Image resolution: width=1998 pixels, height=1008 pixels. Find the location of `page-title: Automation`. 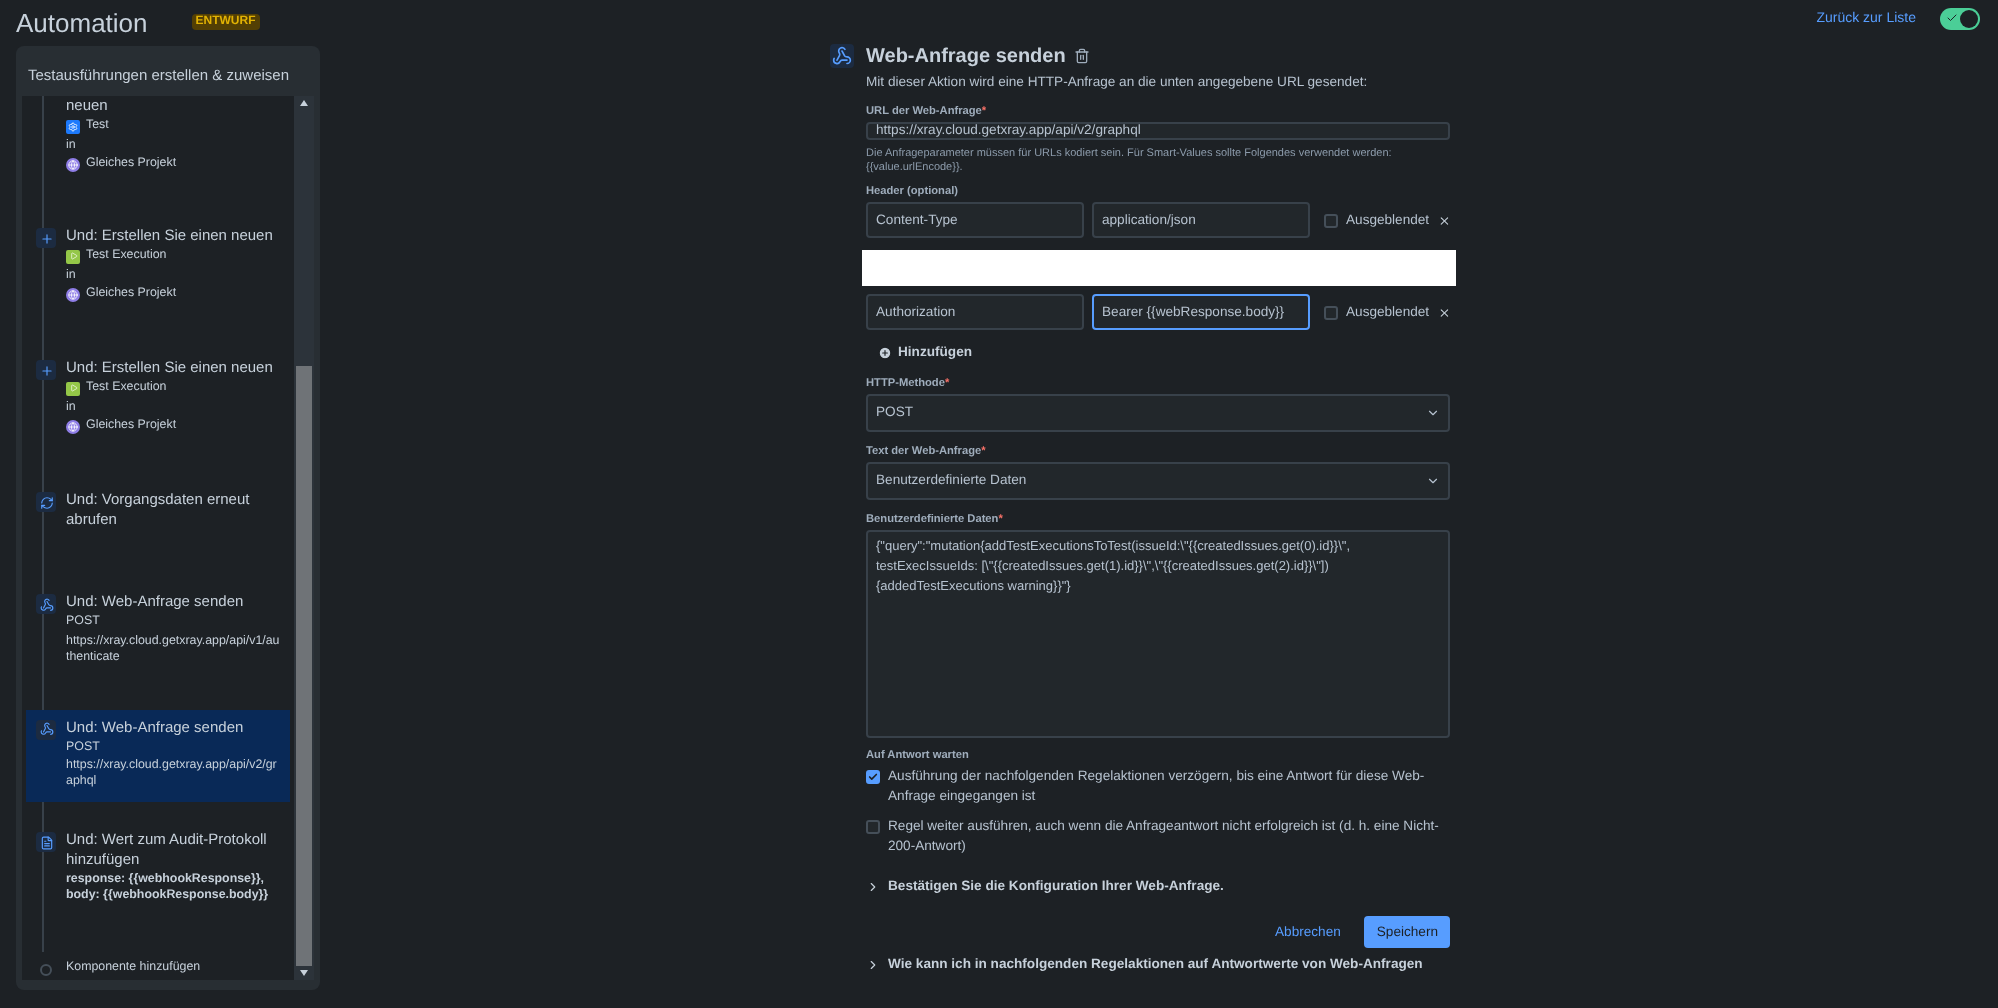

page-title: Automation is located at coordinates (82, 22).